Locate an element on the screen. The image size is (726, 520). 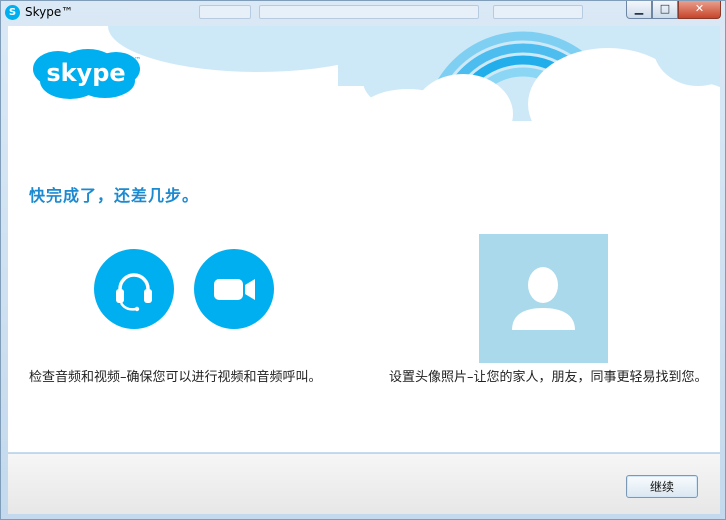
minimize-button: ▁ is located at coordinates (639, 10).